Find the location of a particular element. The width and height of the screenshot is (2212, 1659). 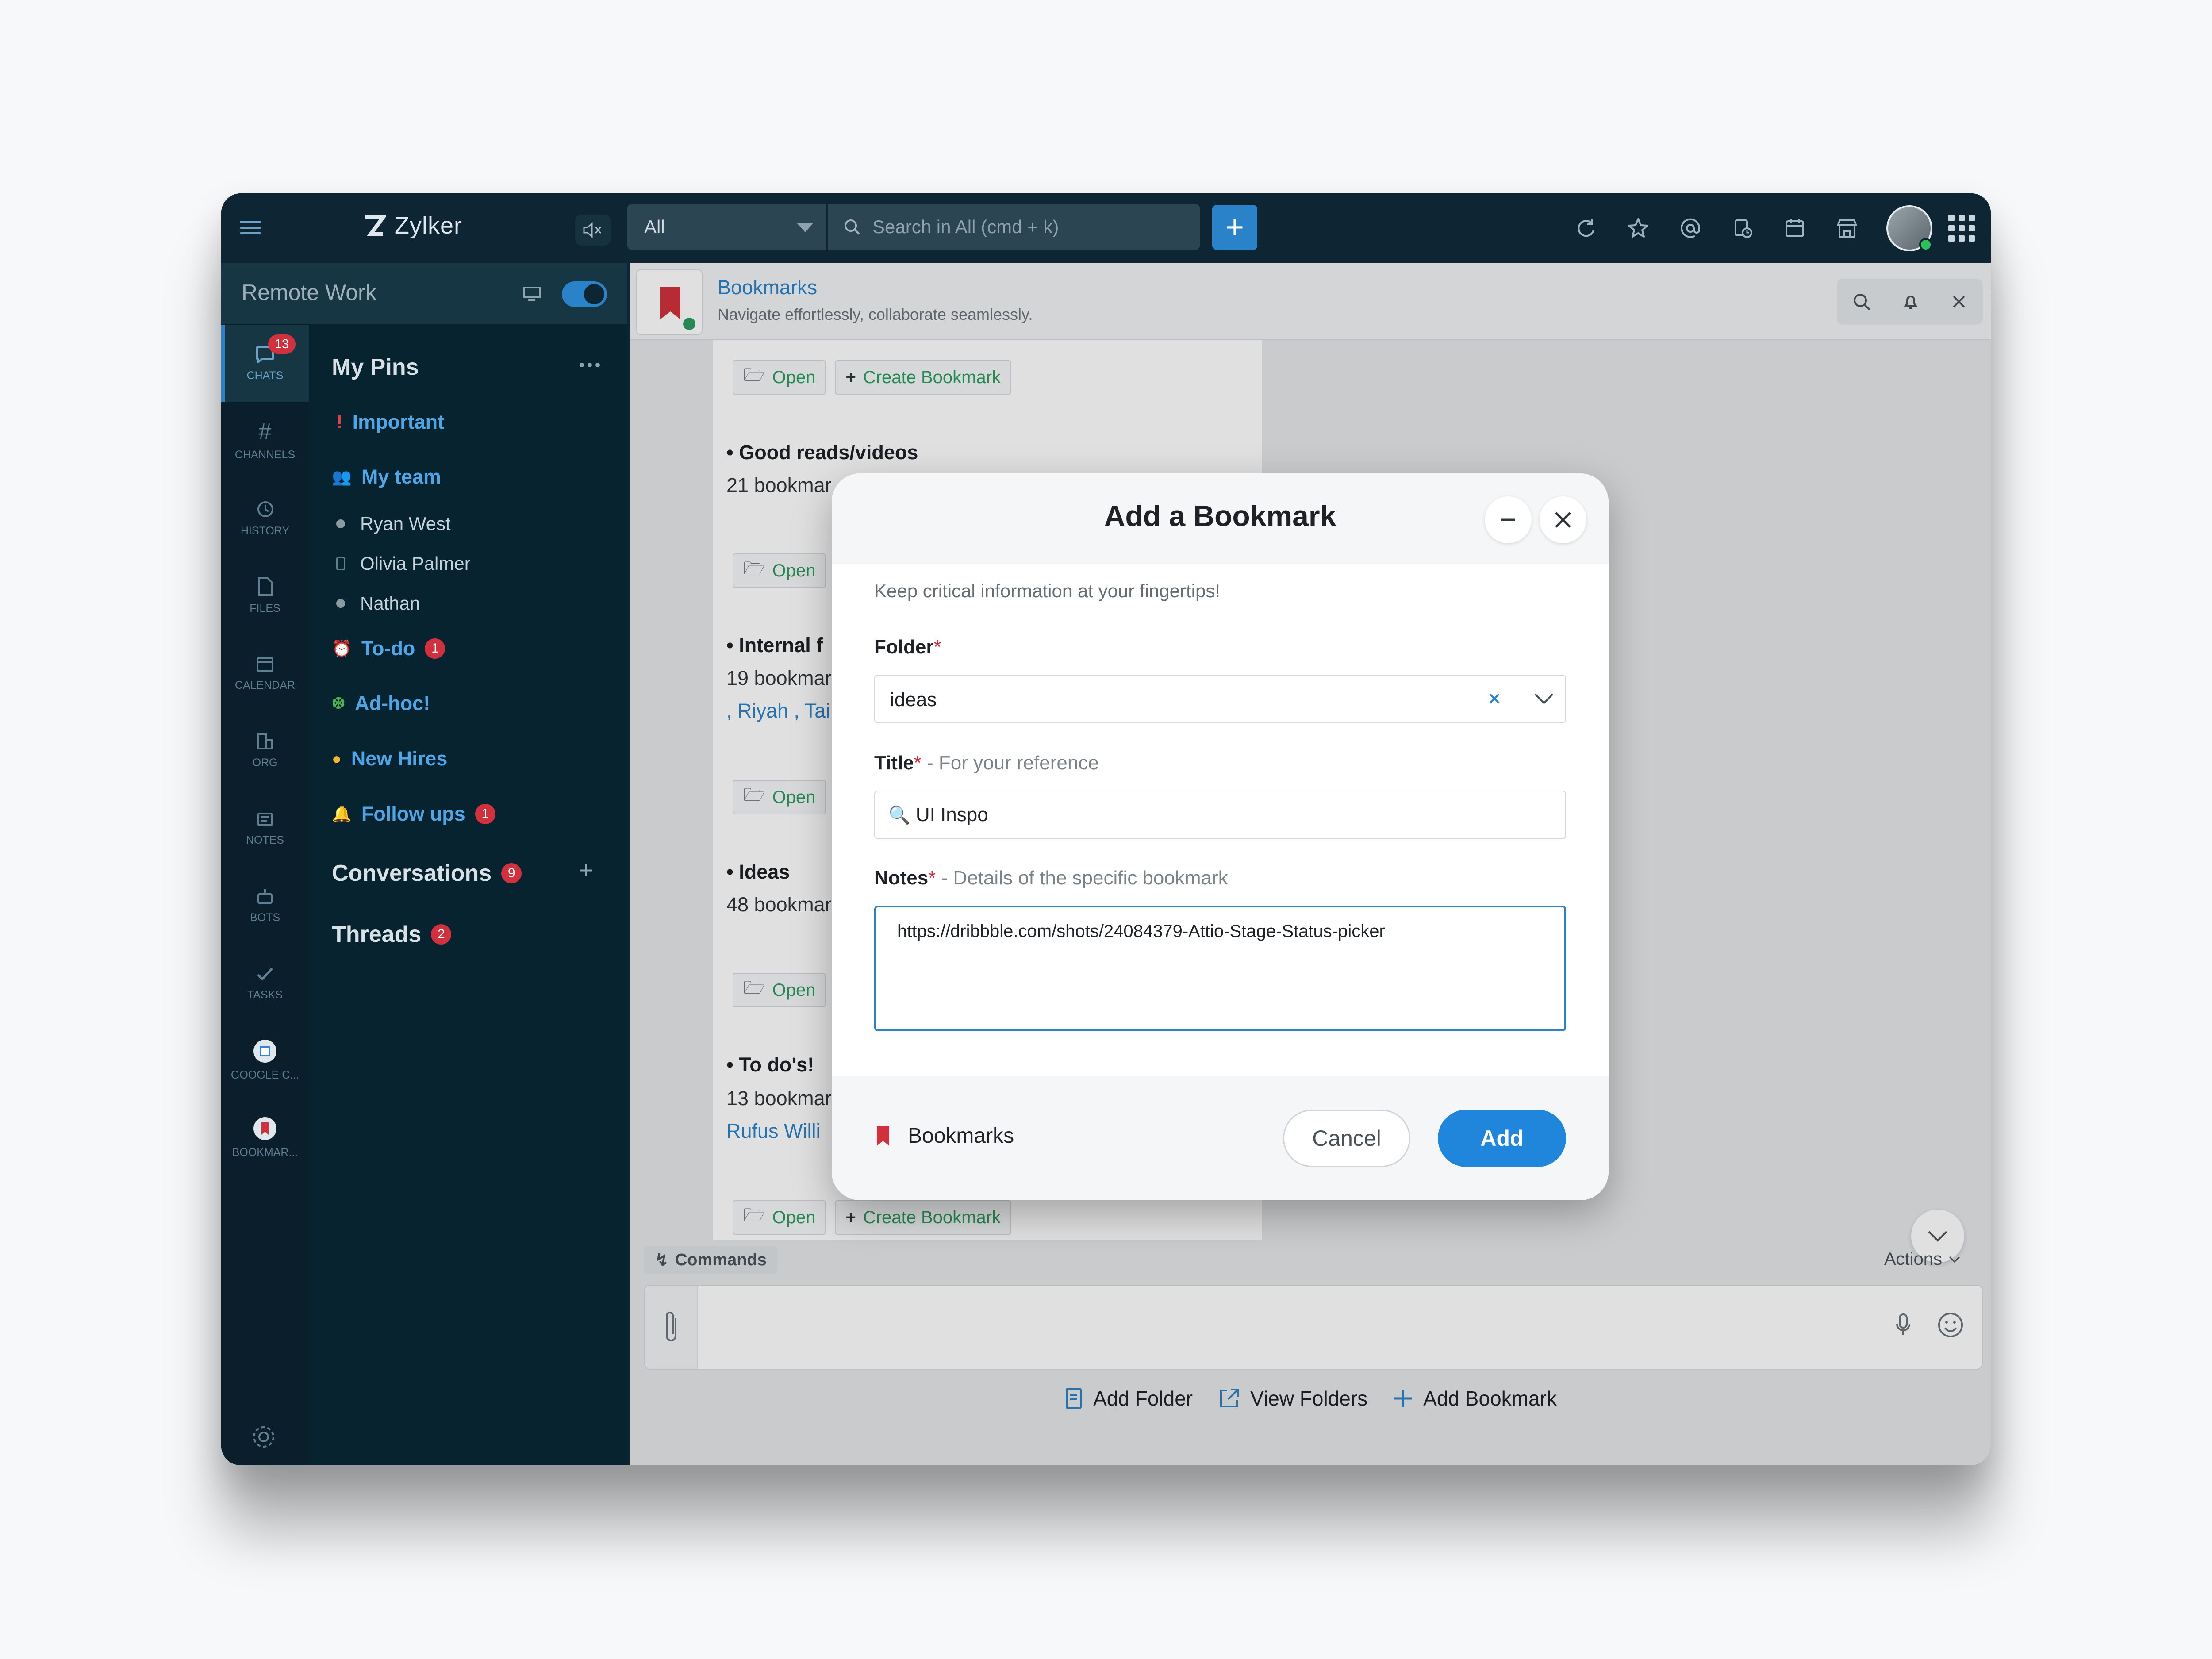

availability-toggle is located at coordinates (585, 294).